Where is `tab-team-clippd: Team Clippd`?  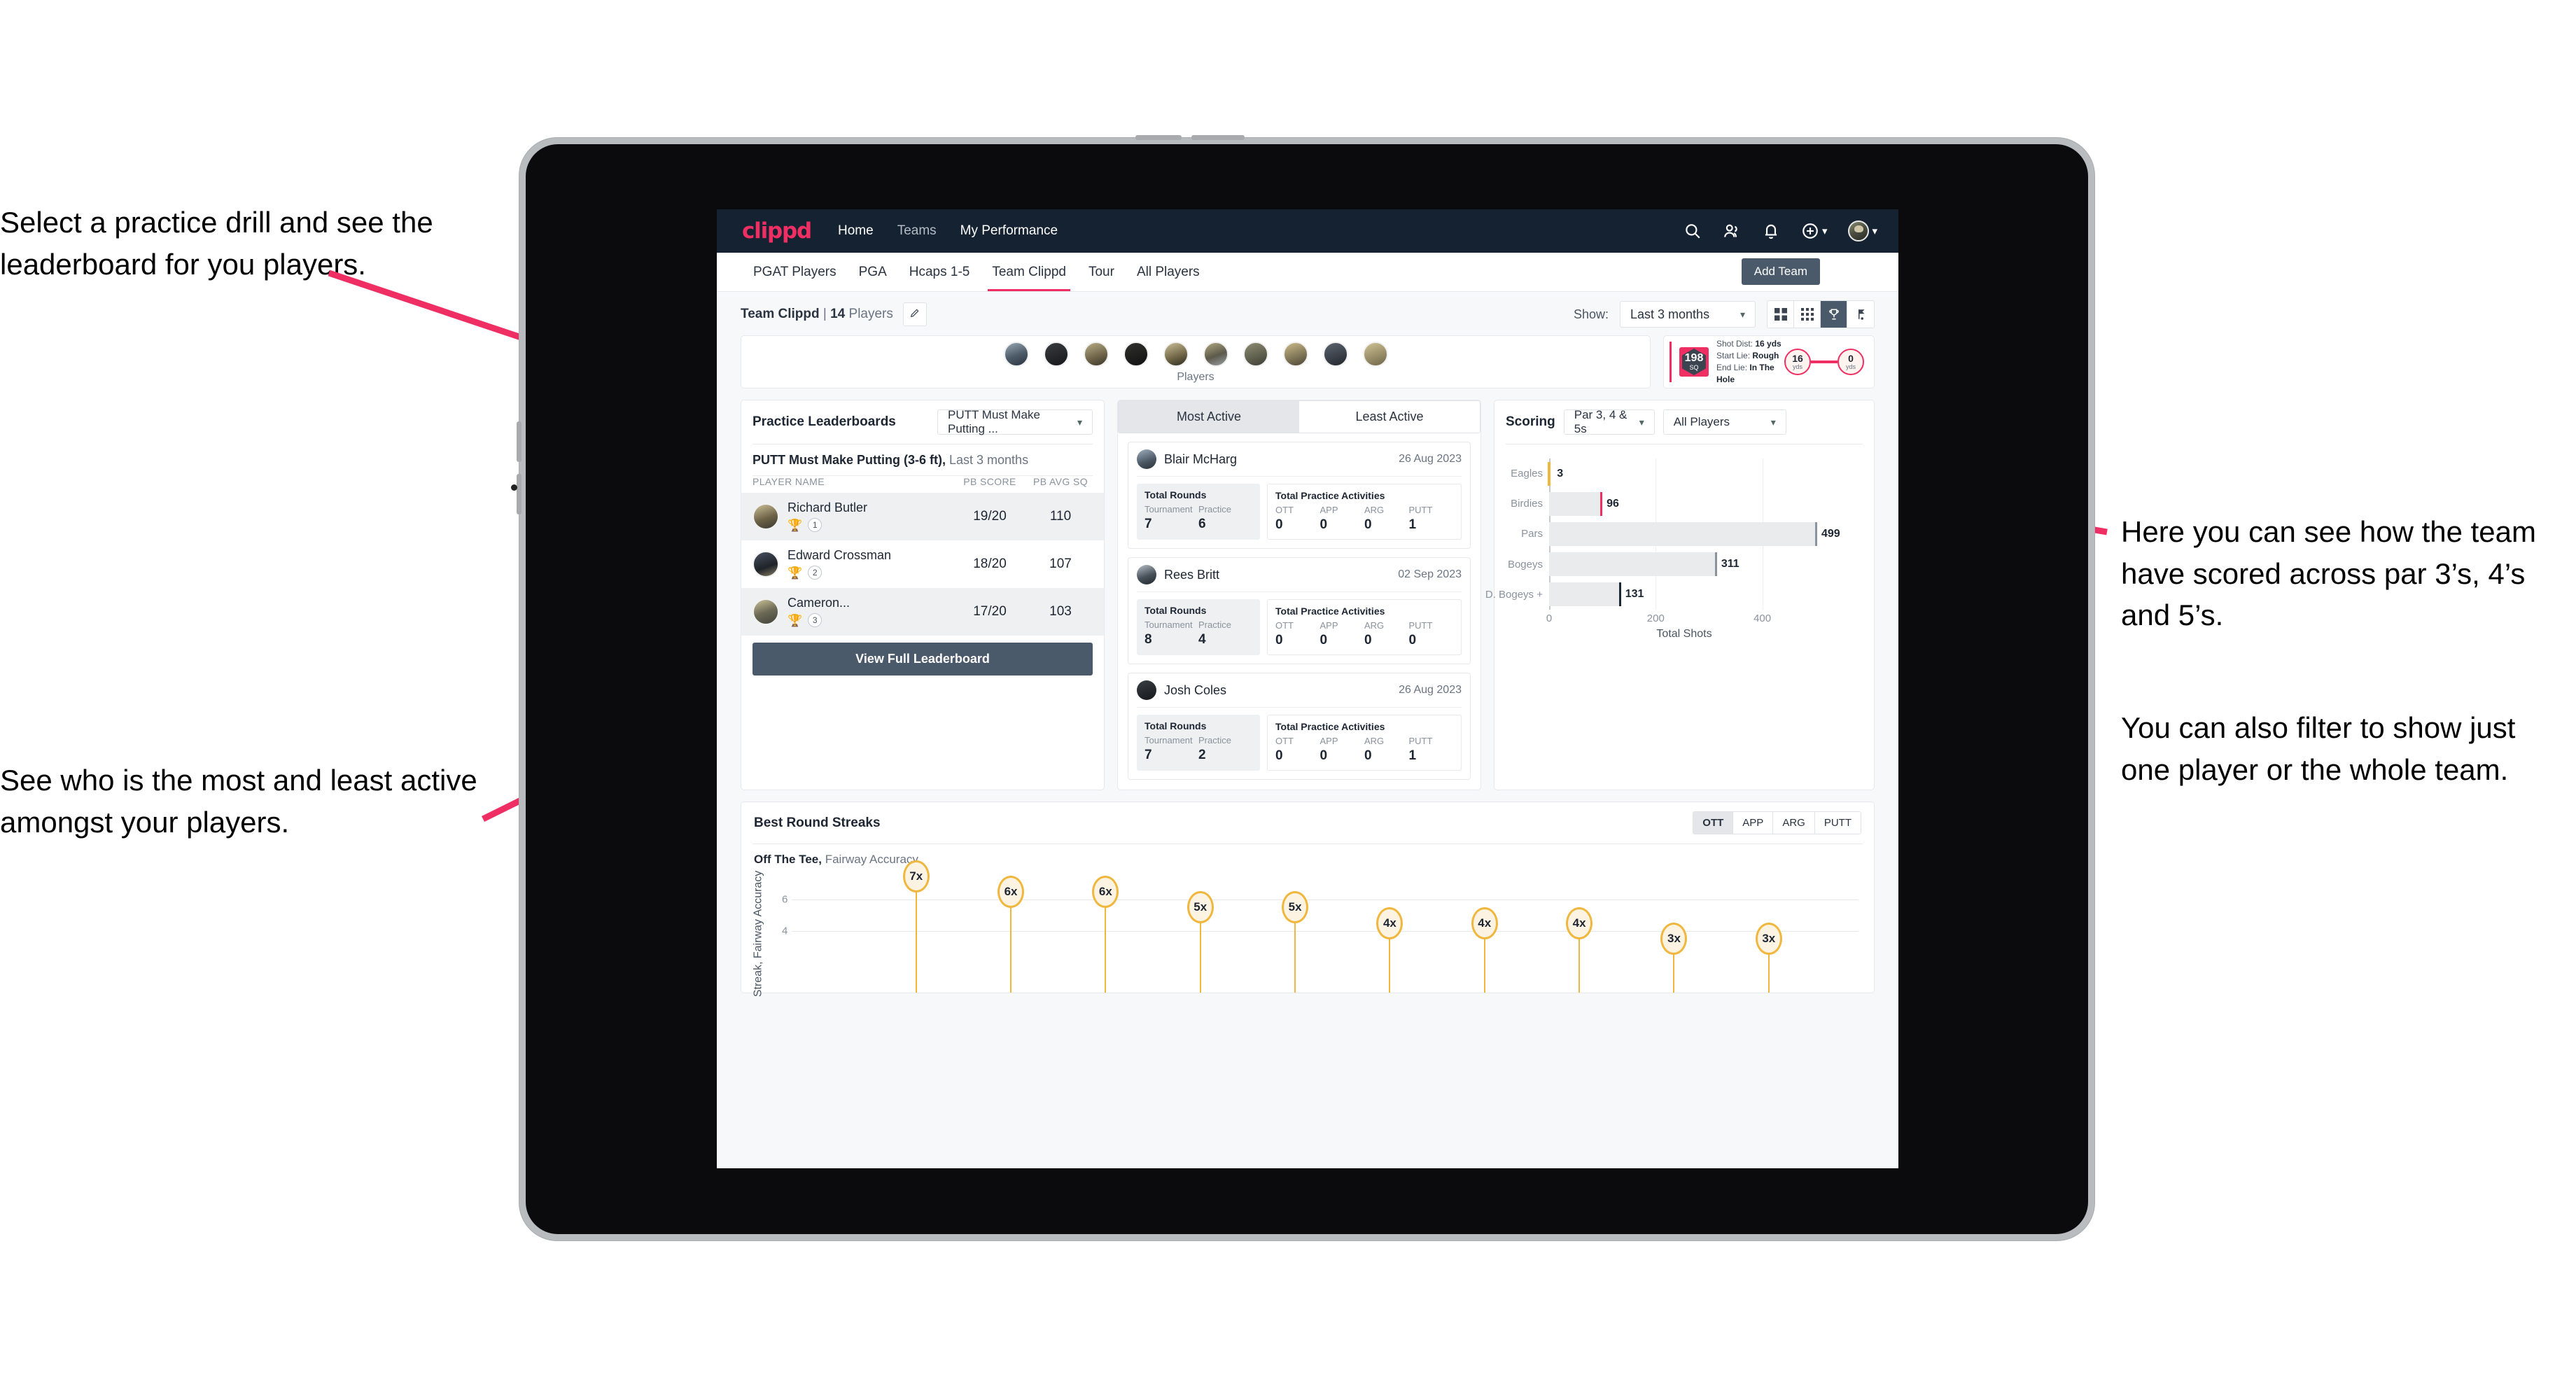 tab-team-clippd: Team Clippd is located at coordinates (1029, 272).